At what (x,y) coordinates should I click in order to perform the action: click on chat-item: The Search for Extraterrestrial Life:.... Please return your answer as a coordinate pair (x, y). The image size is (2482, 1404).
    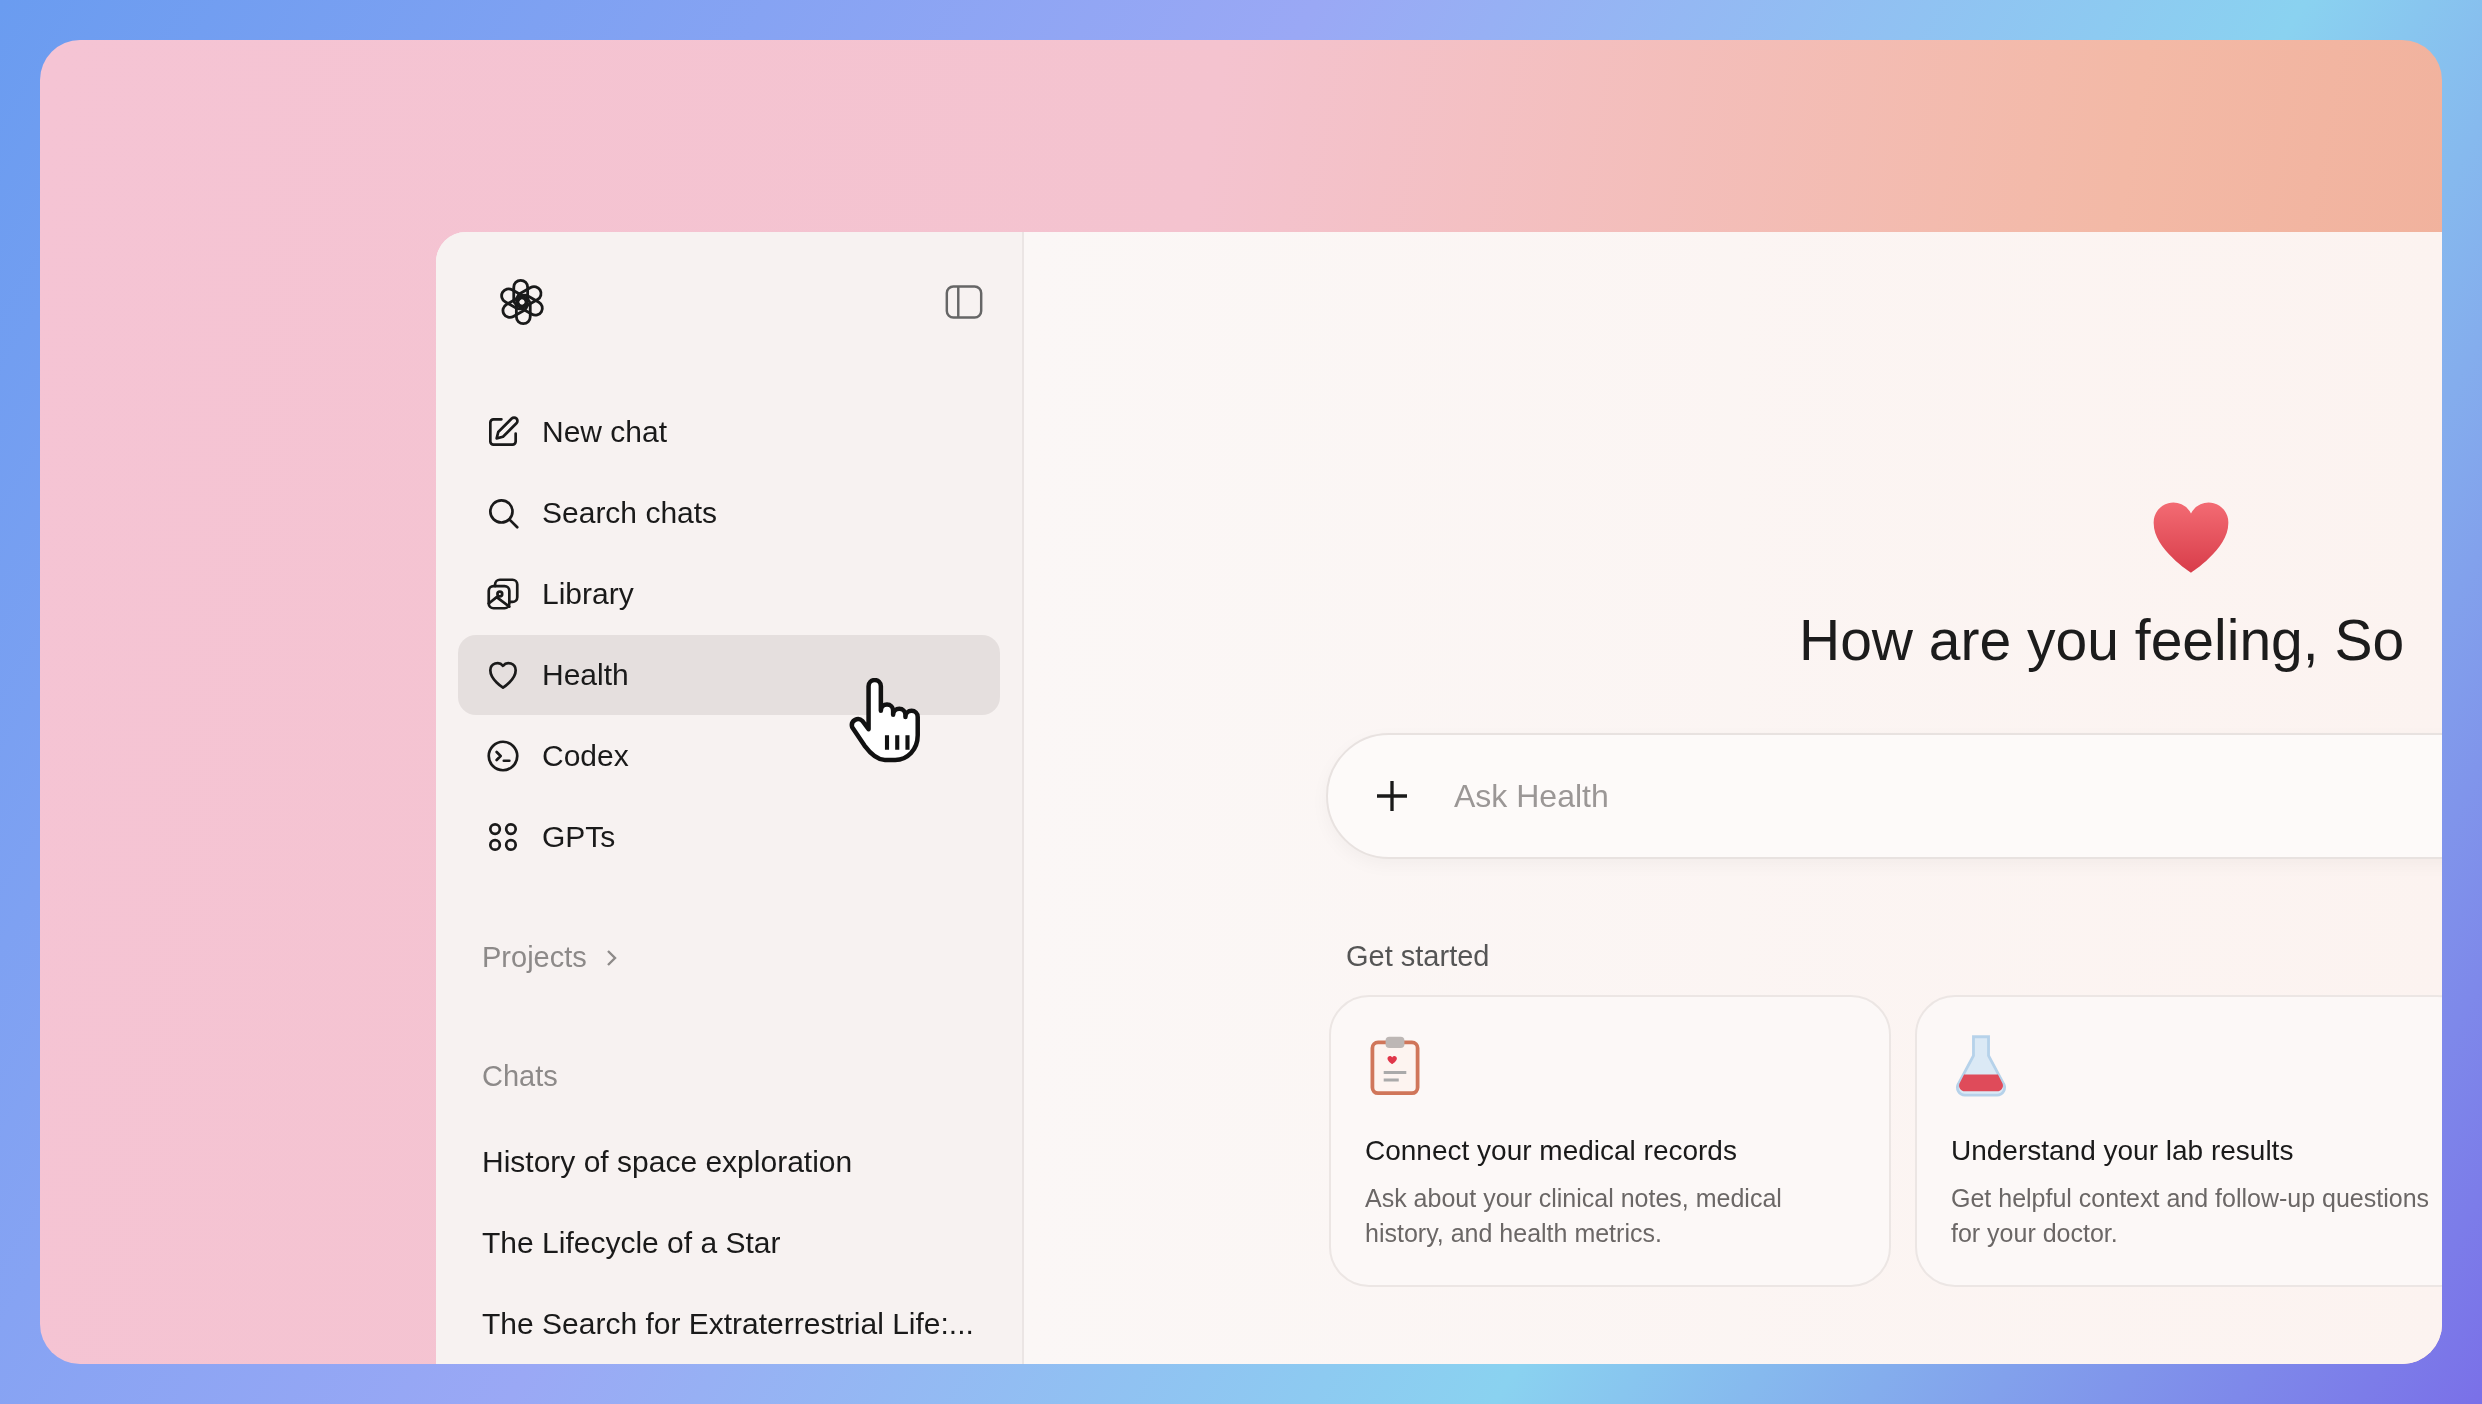
    Looking at the image, I should click on (741, 1323).